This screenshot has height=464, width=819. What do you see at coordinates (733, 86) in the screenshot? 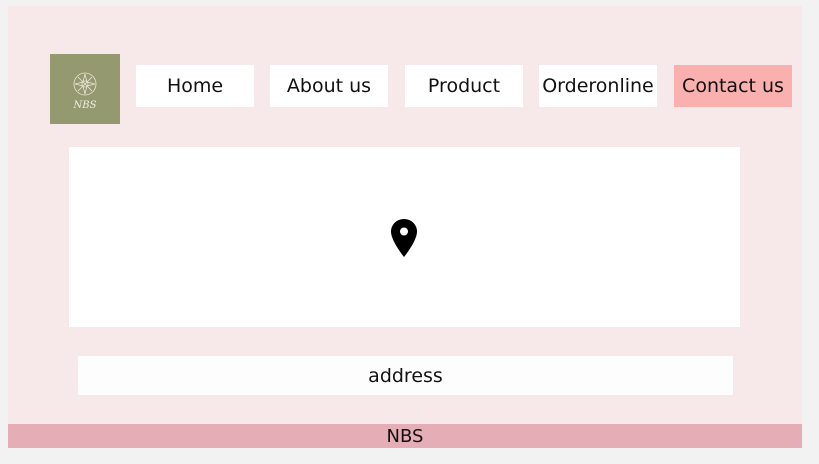
I see `nav-contact-button: Contact us` at bounding box center [733, 86].